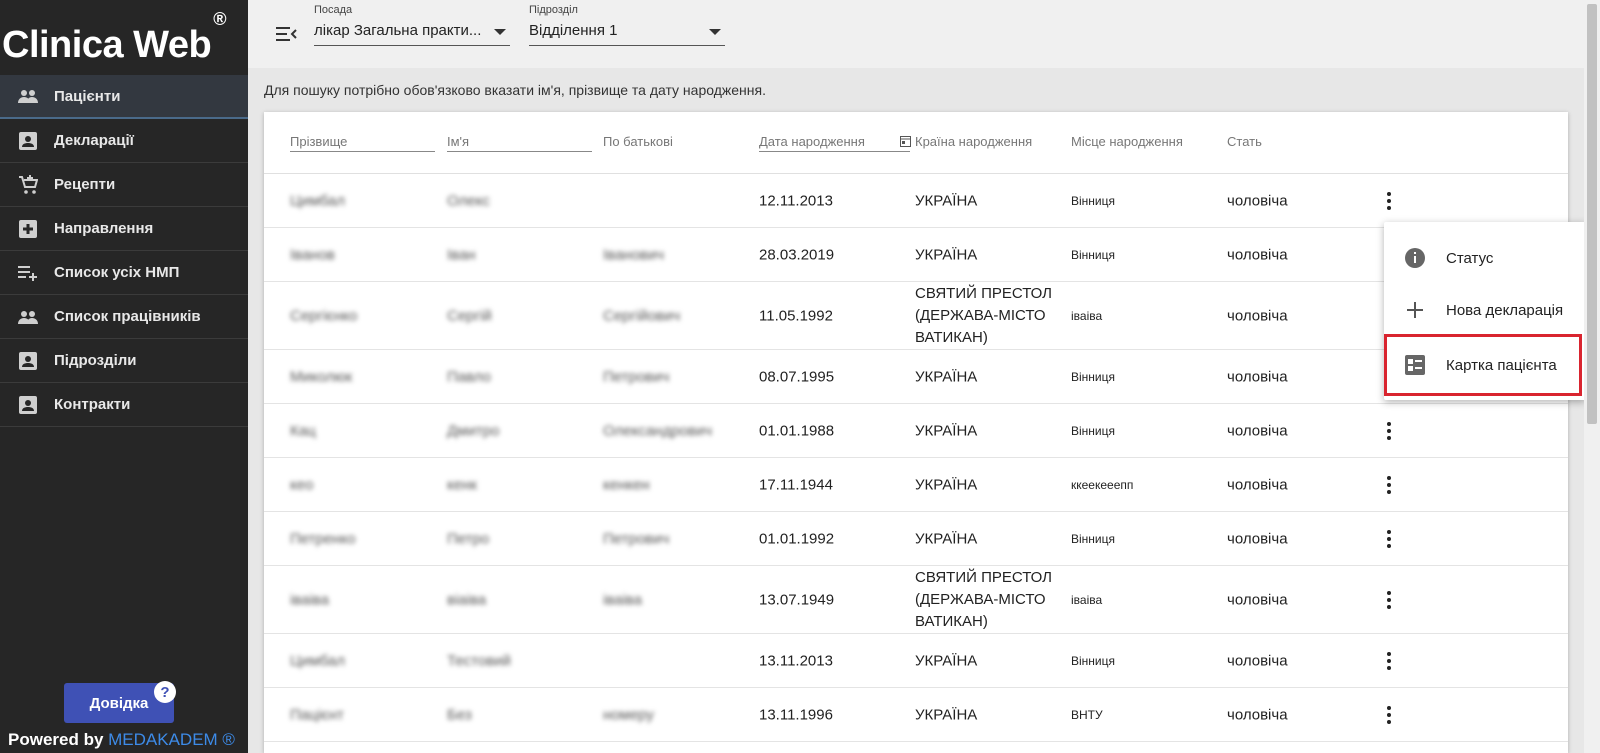 This screenshot has width=1600, height=753. What do you see at coordinates (1483, 365) in the screenshot?
I see `menu-item-patient-card: Картка пацієнта` at bounding box center [1483, 365].